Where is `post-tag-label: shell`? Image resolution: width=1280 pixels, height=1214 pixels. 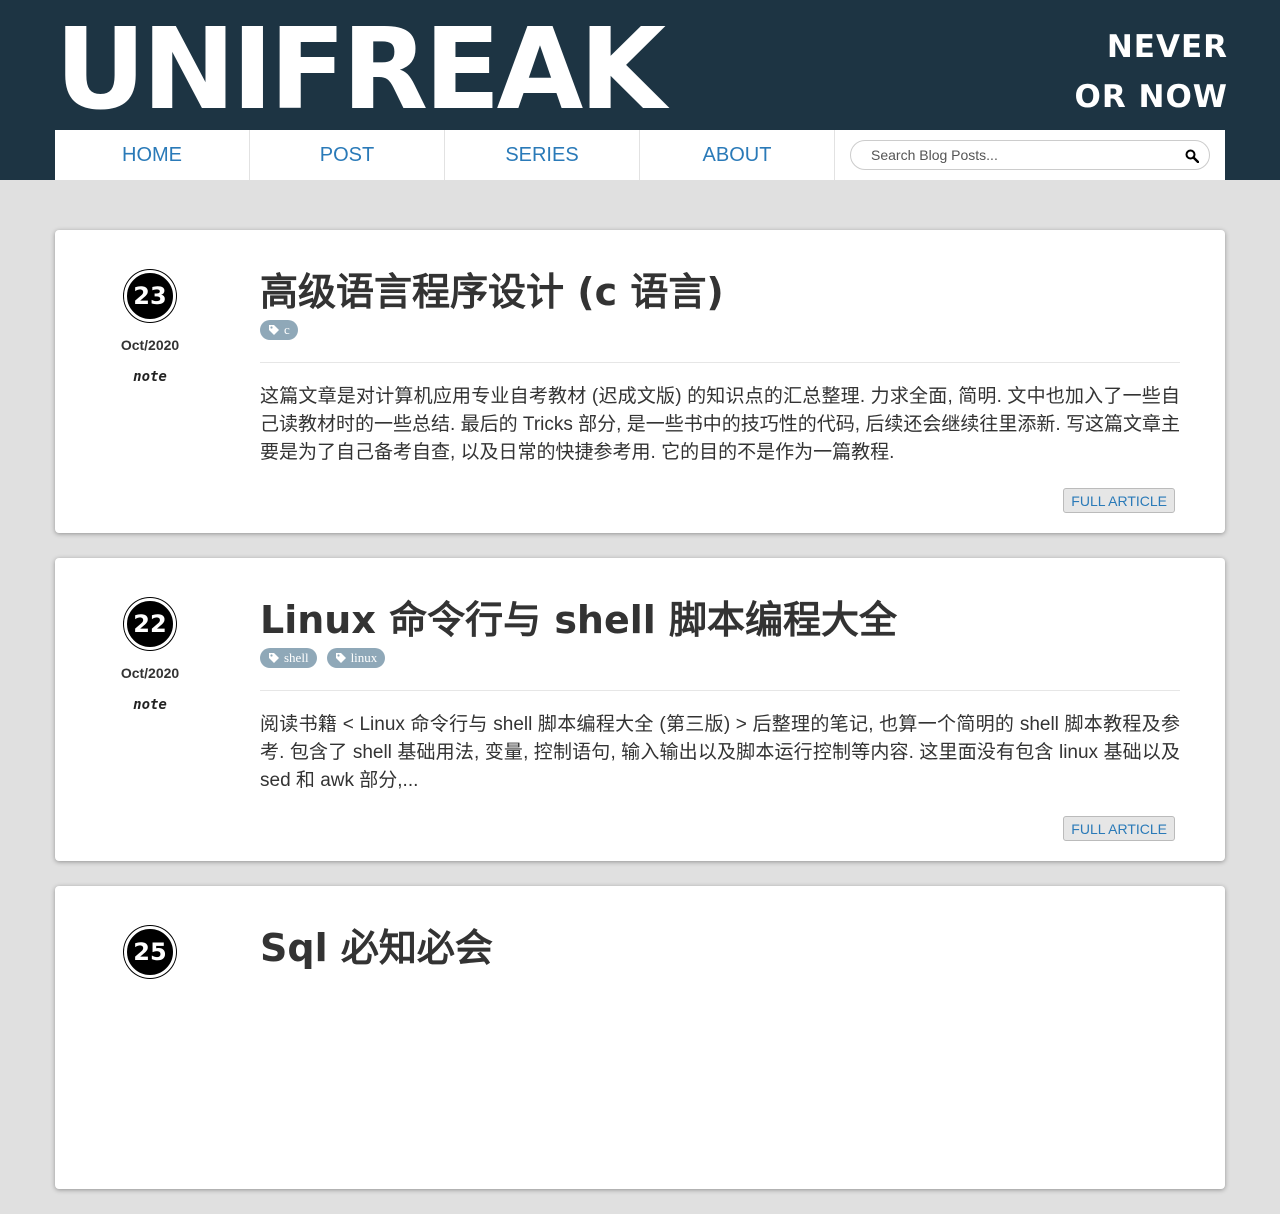 post-tag-label: shell is located at coordinates (296, 657).